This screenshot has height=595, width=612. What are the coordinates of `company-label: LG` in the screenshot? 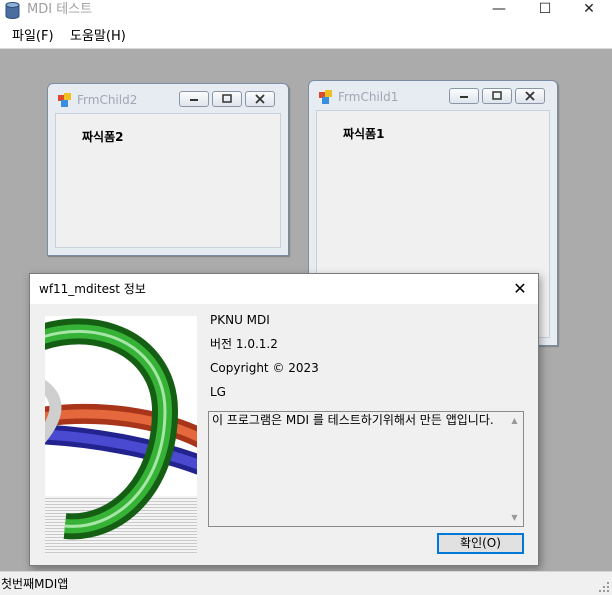 It's located at (218, 392).